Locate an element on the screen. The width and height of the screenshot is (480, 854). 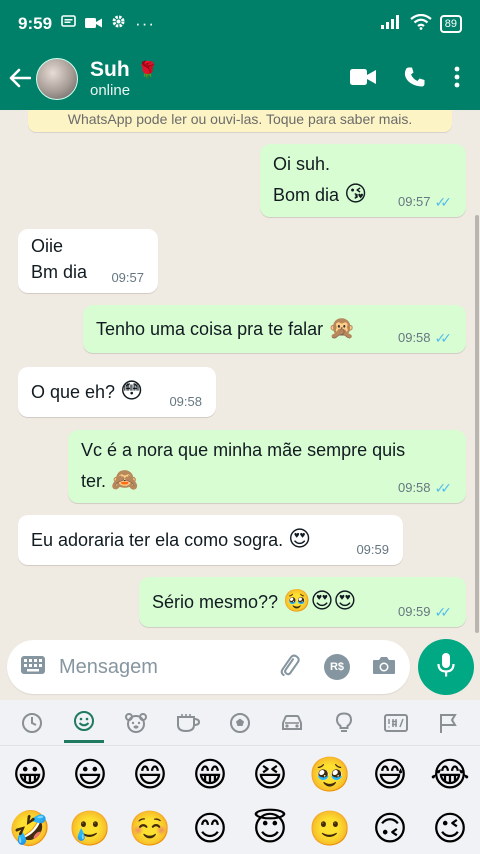
avatar is located at coordinates (57, 79).